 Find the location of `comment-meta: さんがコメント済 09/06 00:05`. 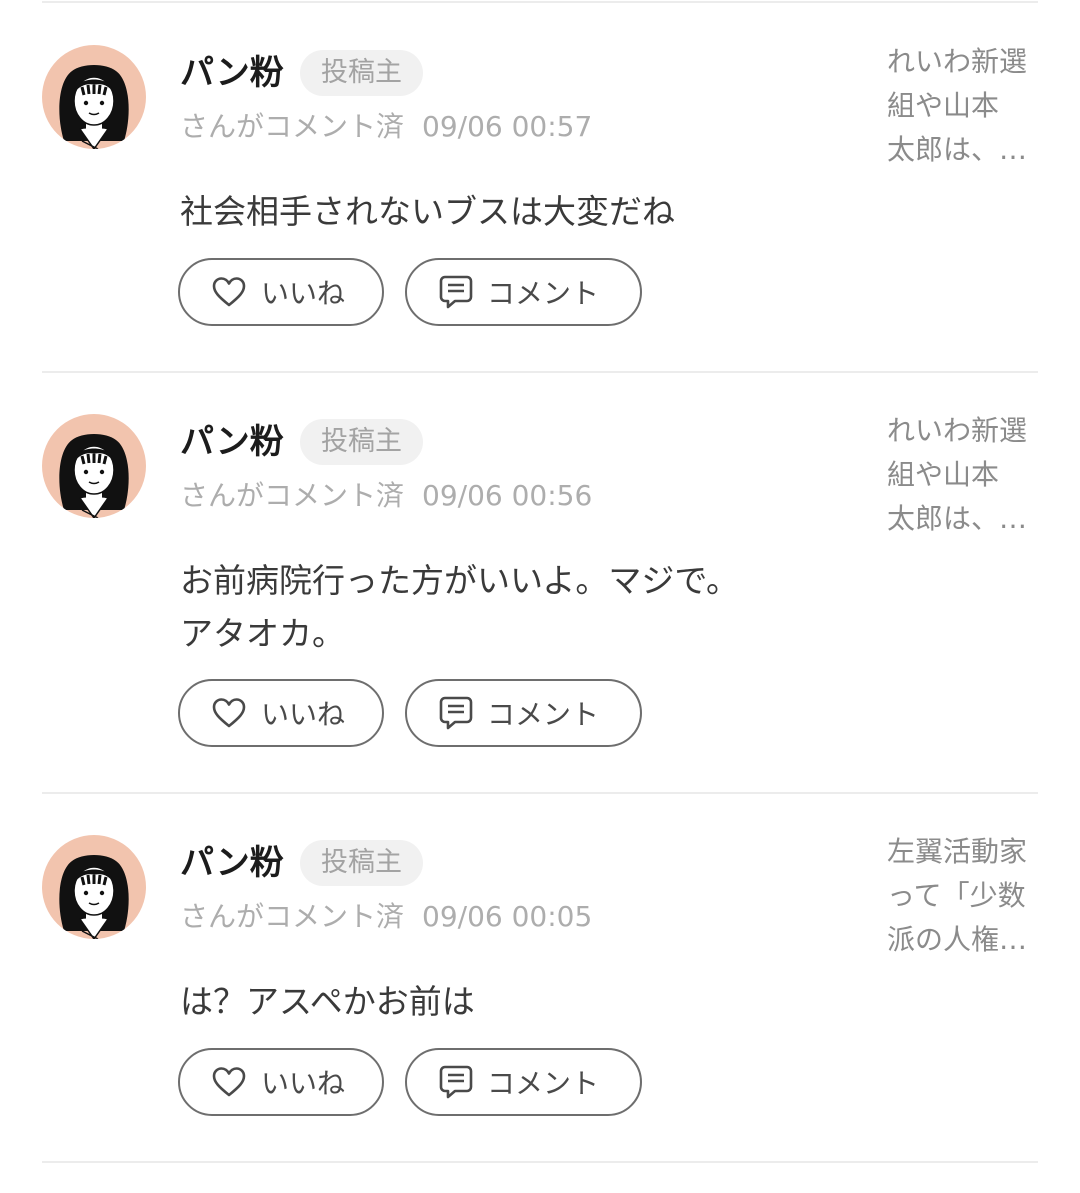

comment-meta: さんがコメント済 09/06 00:05 is located at coordinates (386, 917).